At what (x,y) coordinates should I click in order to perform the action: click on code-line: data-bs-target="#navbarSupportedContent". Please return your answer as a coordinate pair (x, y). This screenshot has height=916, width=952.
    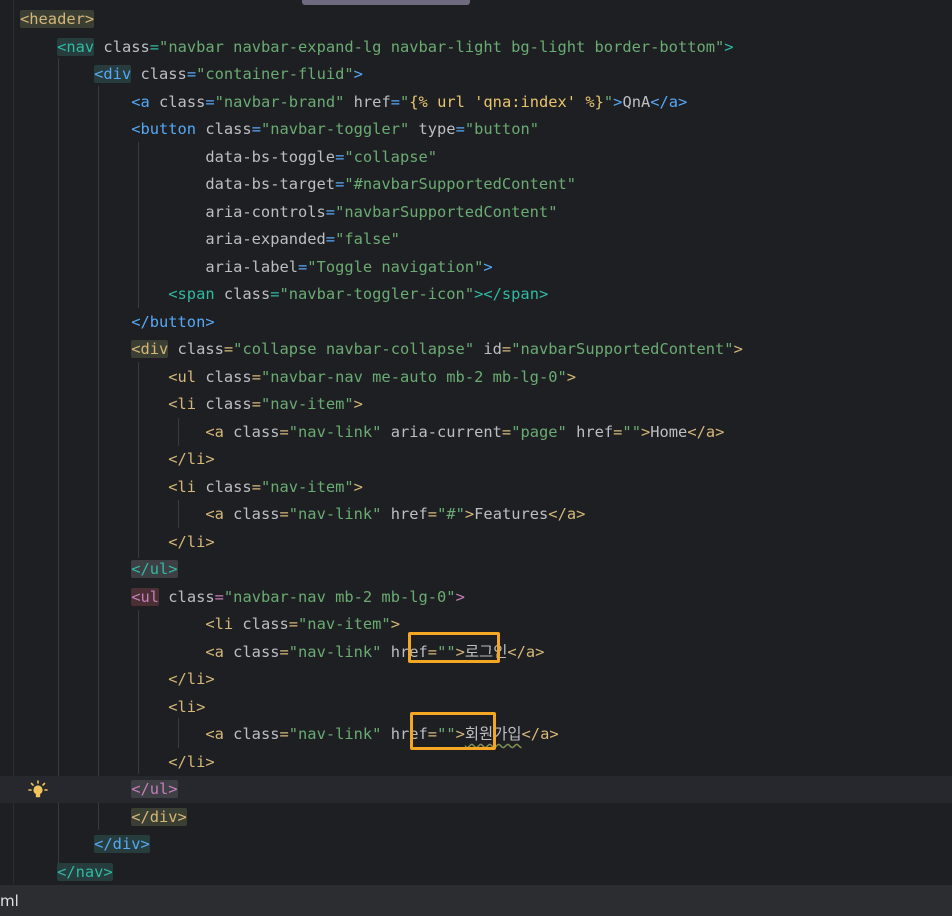
    Looking at the image, I should click on (476, 184).